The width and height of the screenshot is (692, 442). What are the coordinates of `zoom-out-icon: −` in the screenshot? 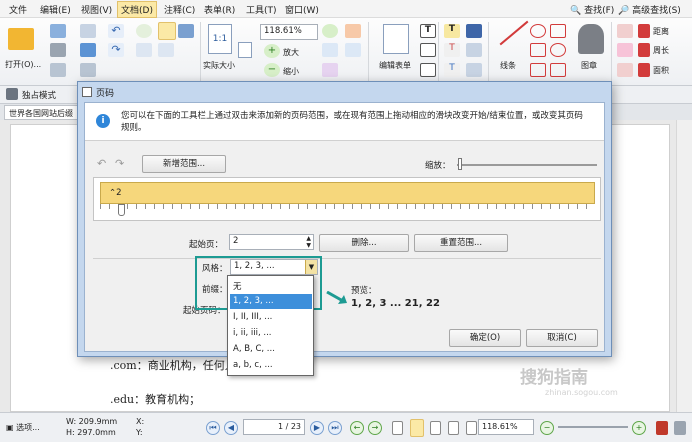 It's located at (272, 70).